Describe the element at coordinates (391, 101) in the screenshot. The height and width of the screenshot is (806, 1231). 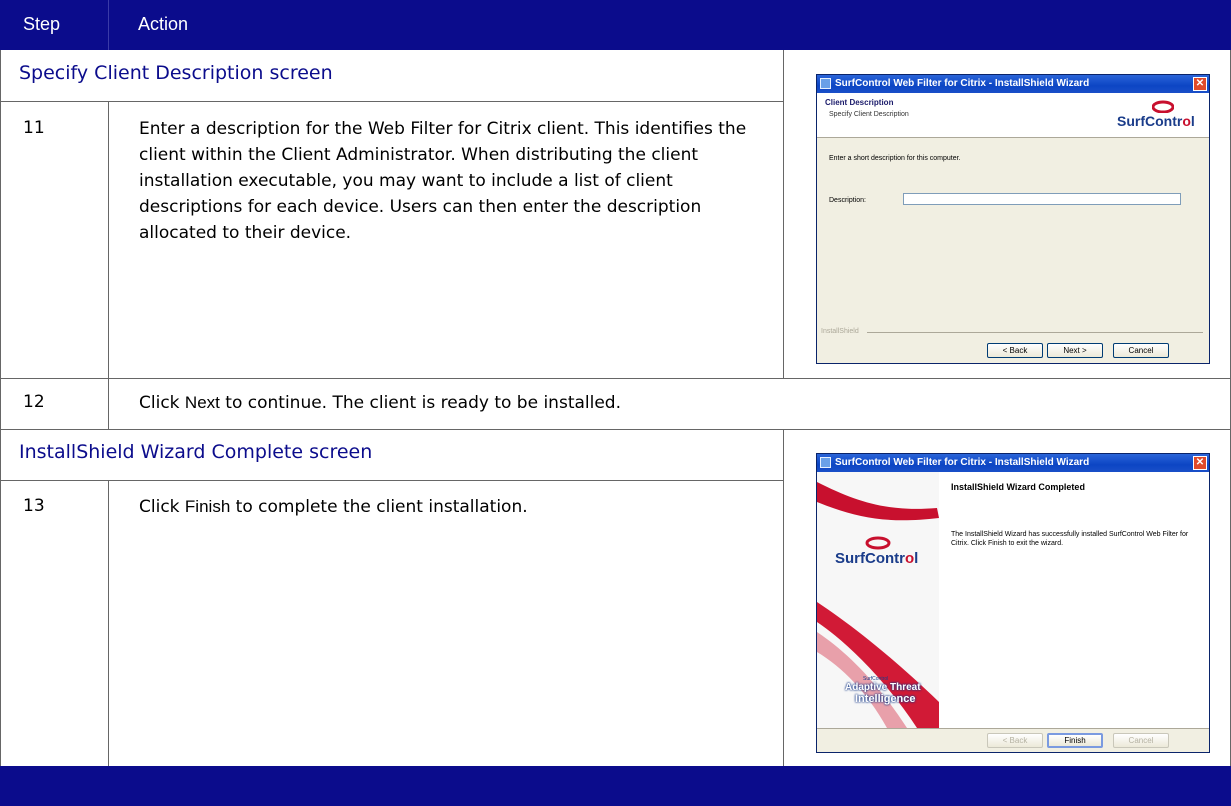
I see `section1-divider` at that location.